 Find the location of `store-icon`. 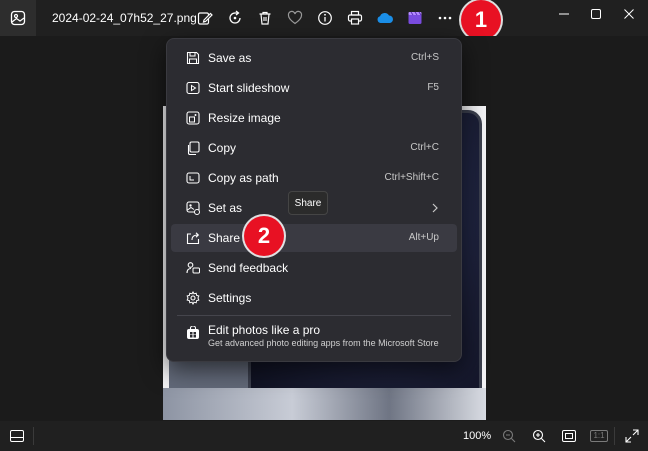

store-icon is located at coordinates (193, 333).